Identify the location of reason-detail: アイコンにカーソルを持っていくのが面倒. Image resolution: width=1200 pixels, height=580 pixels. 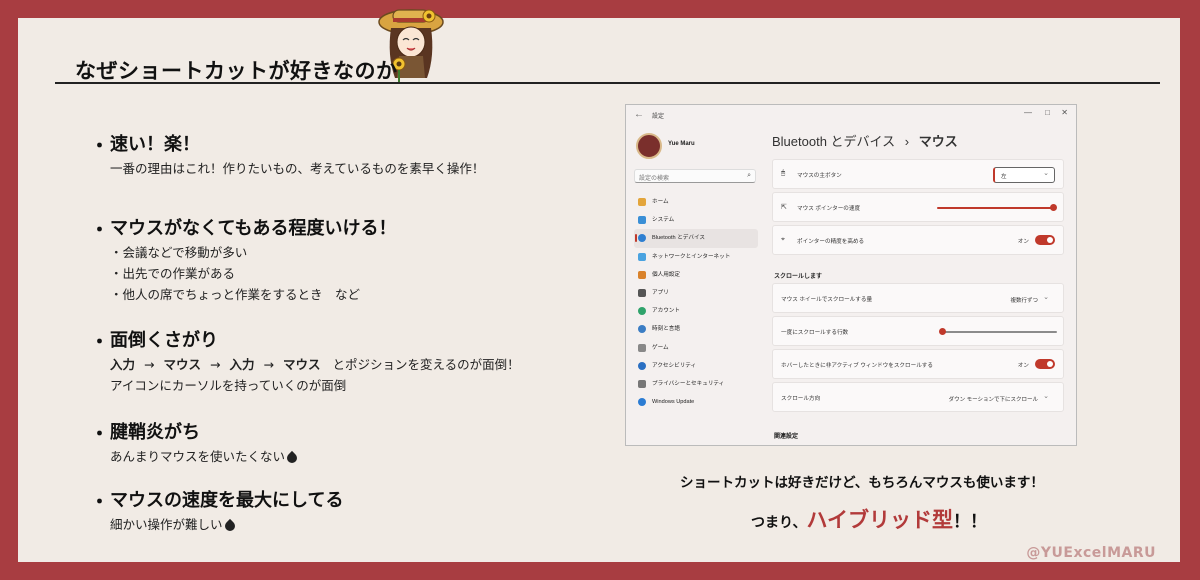
(228, 385).